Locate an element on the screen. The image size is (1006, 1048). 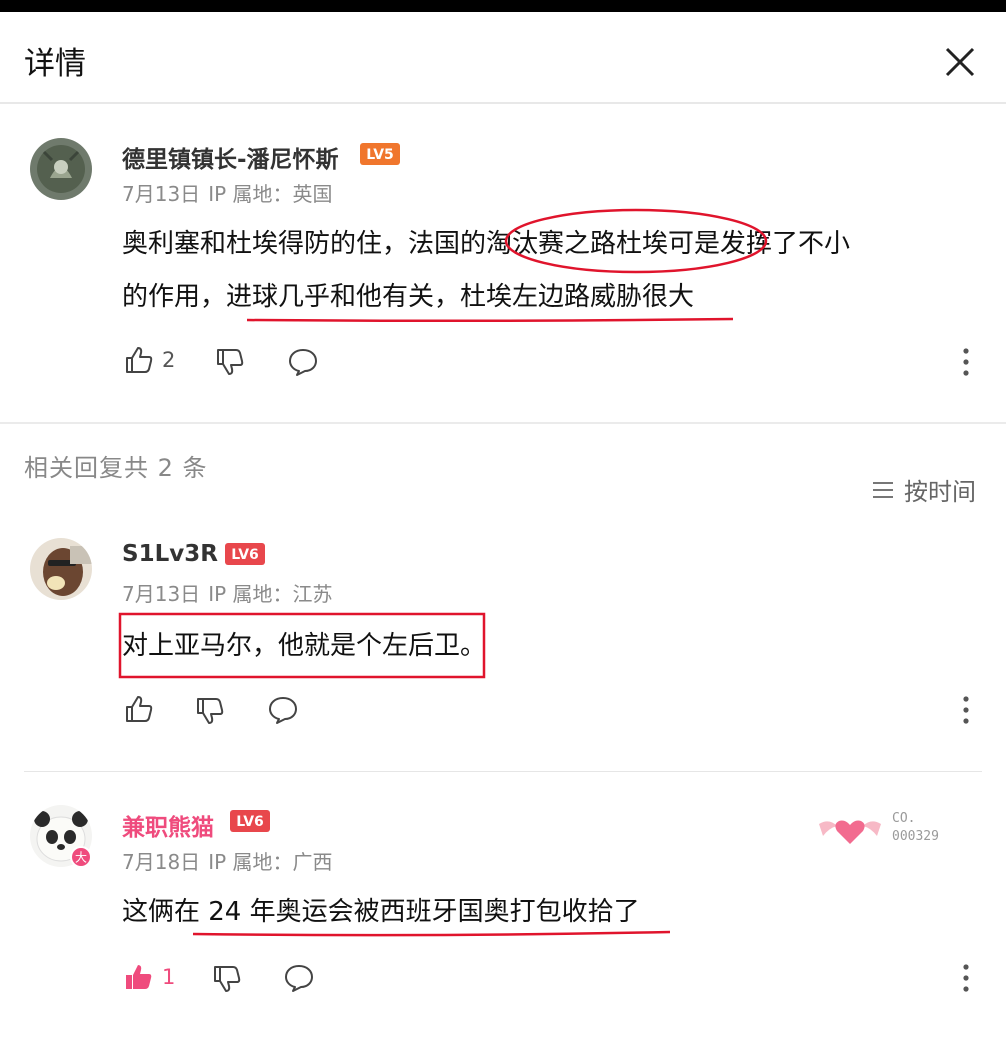
comment-ip: IP 属地：江苏 is located at coordinates (270, 594).